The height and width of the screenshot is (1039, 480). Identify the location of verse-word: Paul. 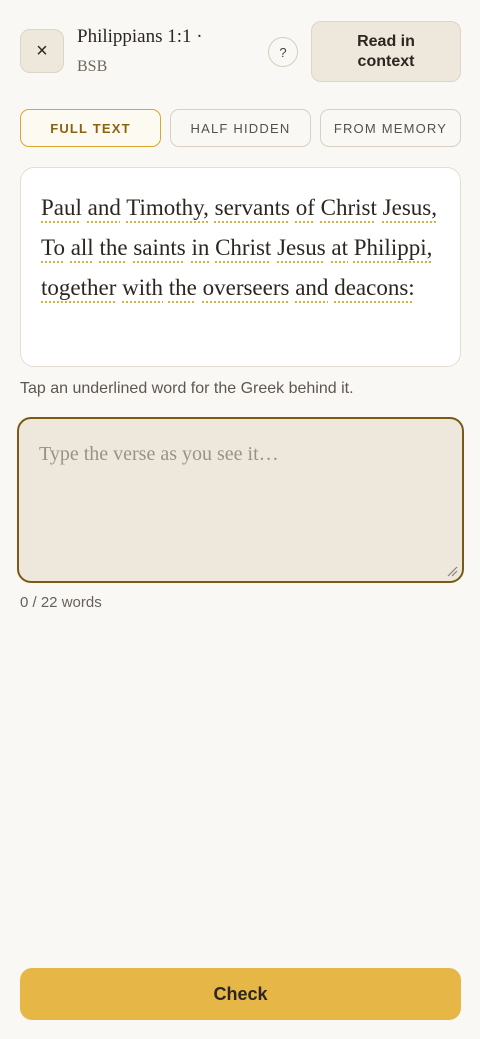
(61, 207).